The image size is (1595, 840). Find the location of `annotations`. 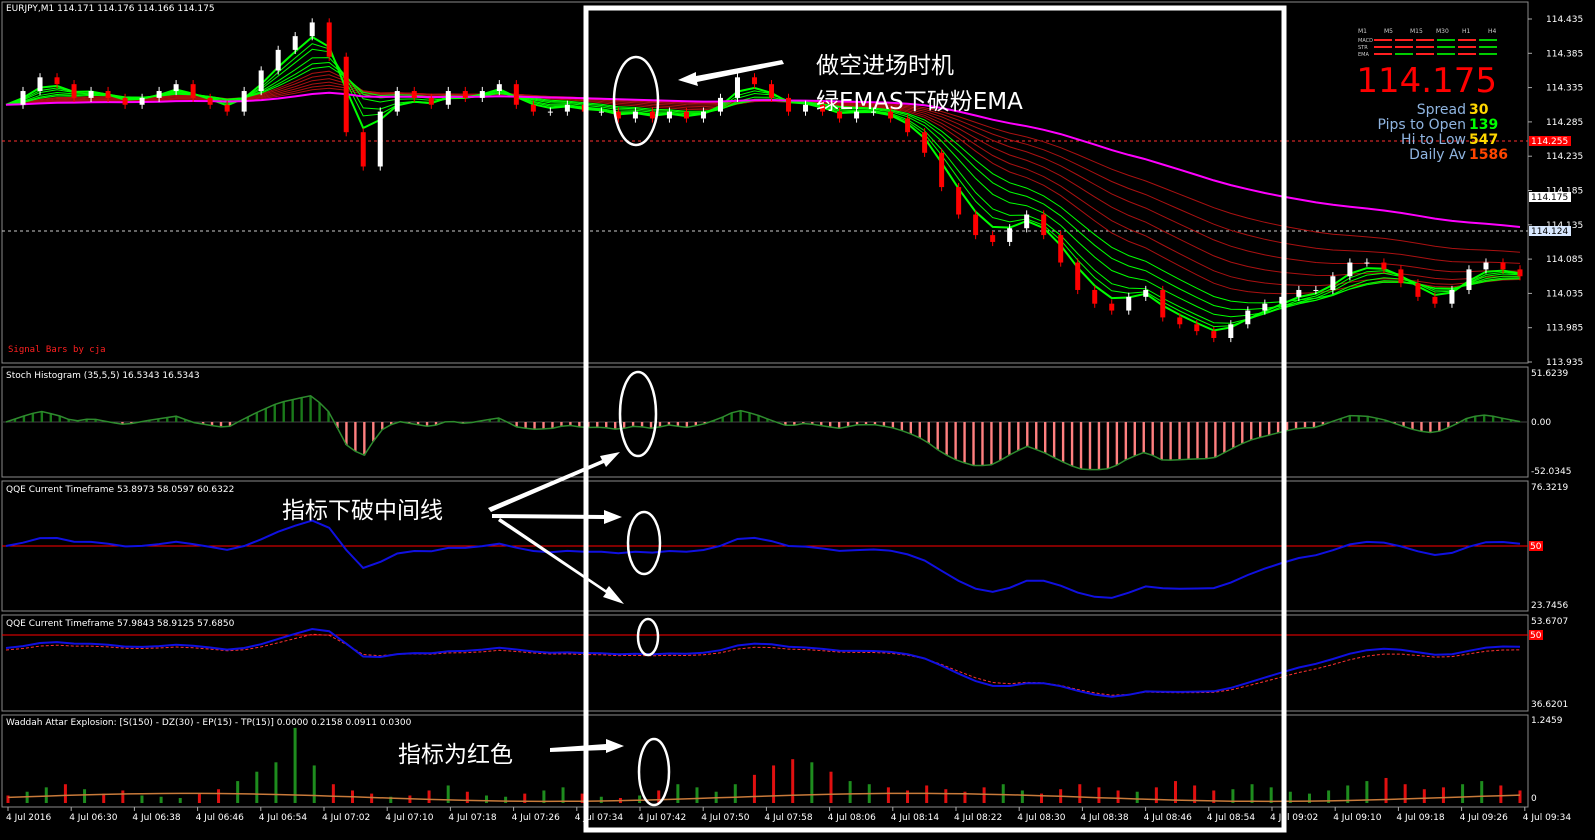

annotations is located at coordinates (641, 431).